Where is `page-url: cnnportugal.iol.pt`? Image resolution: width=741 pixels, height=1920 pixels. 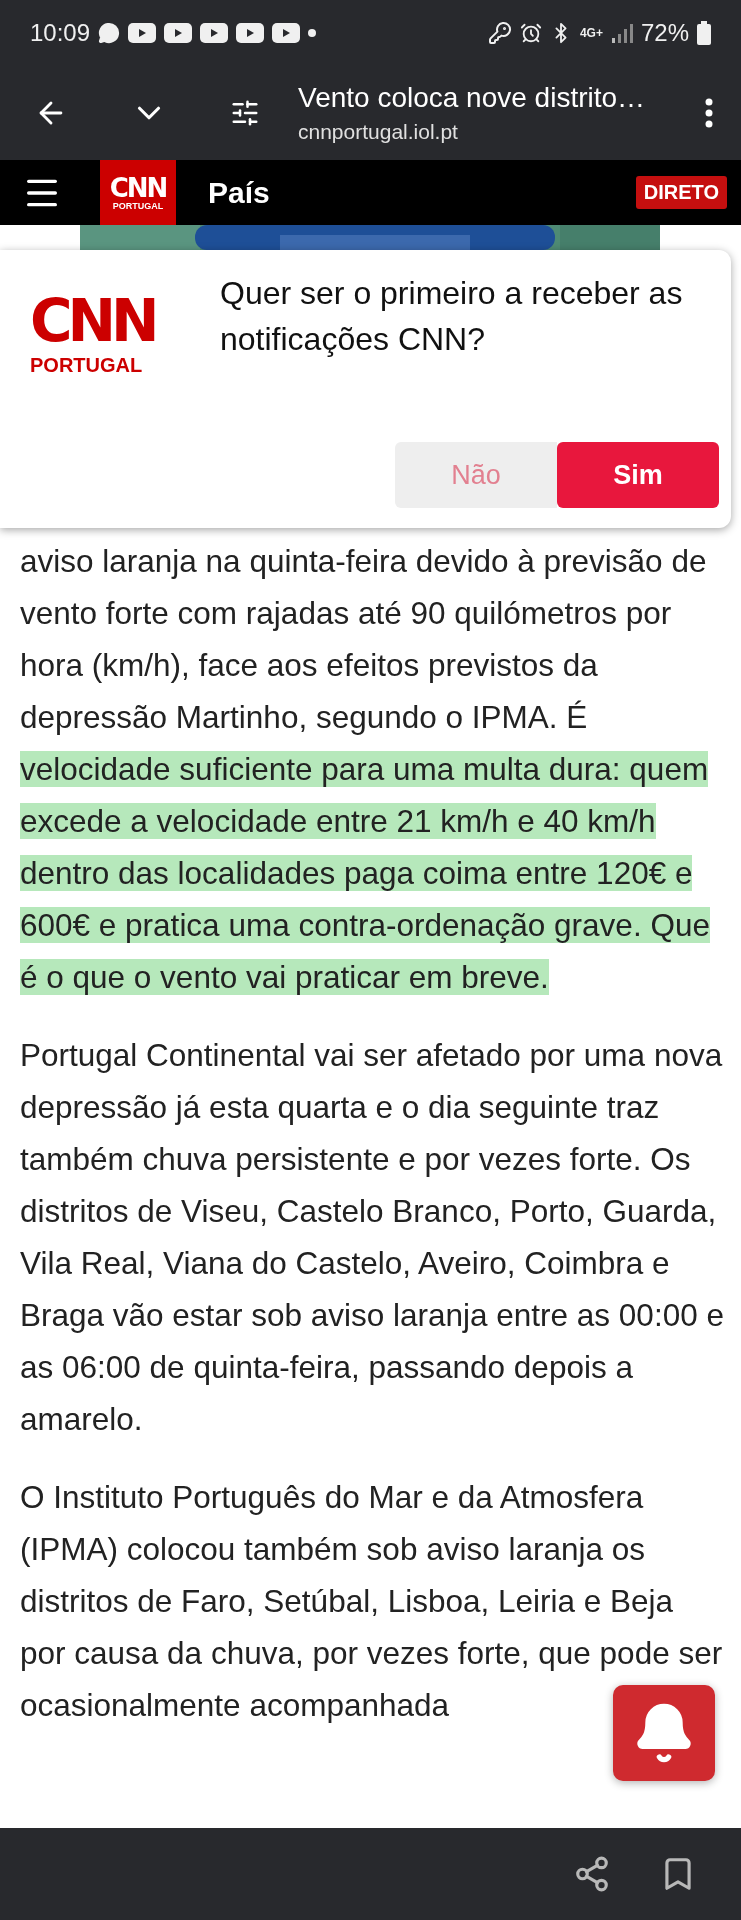 page-url: cnnportugal.iol.pt is located at coordinates (498, 131).